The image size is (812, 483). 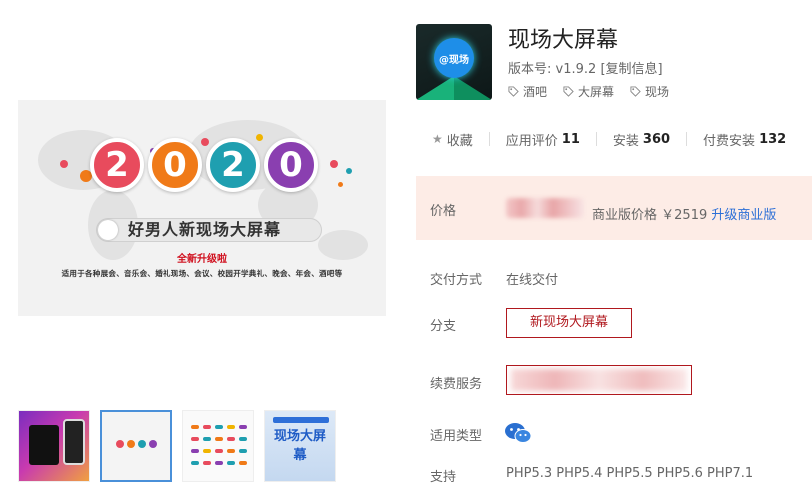 What do you see at coordinates (177, 446) in the screenshot?
I see `thumbnail-strip: 现场大屏幕` at bounding box center [177, 446].